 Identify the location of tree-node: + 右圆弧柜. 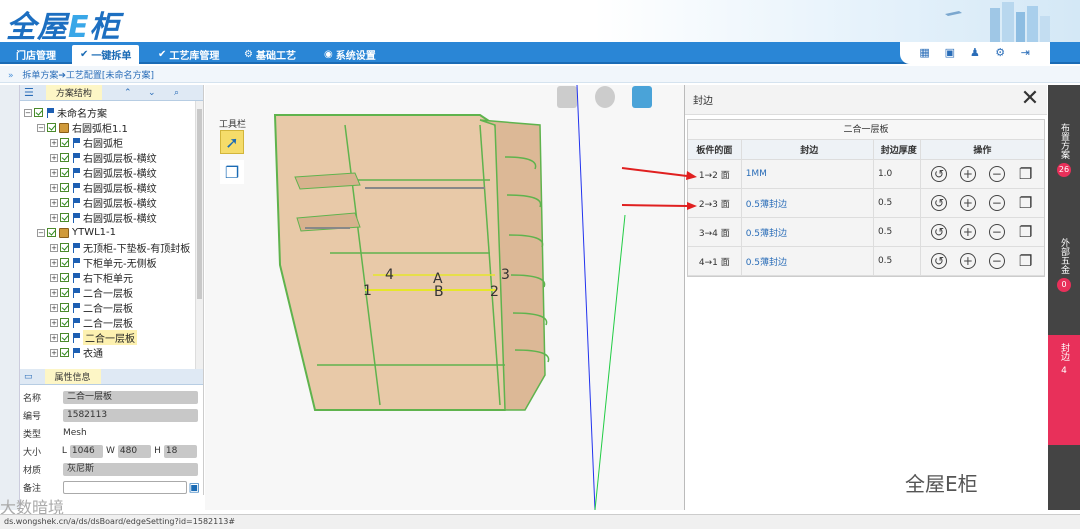
(111, 142).